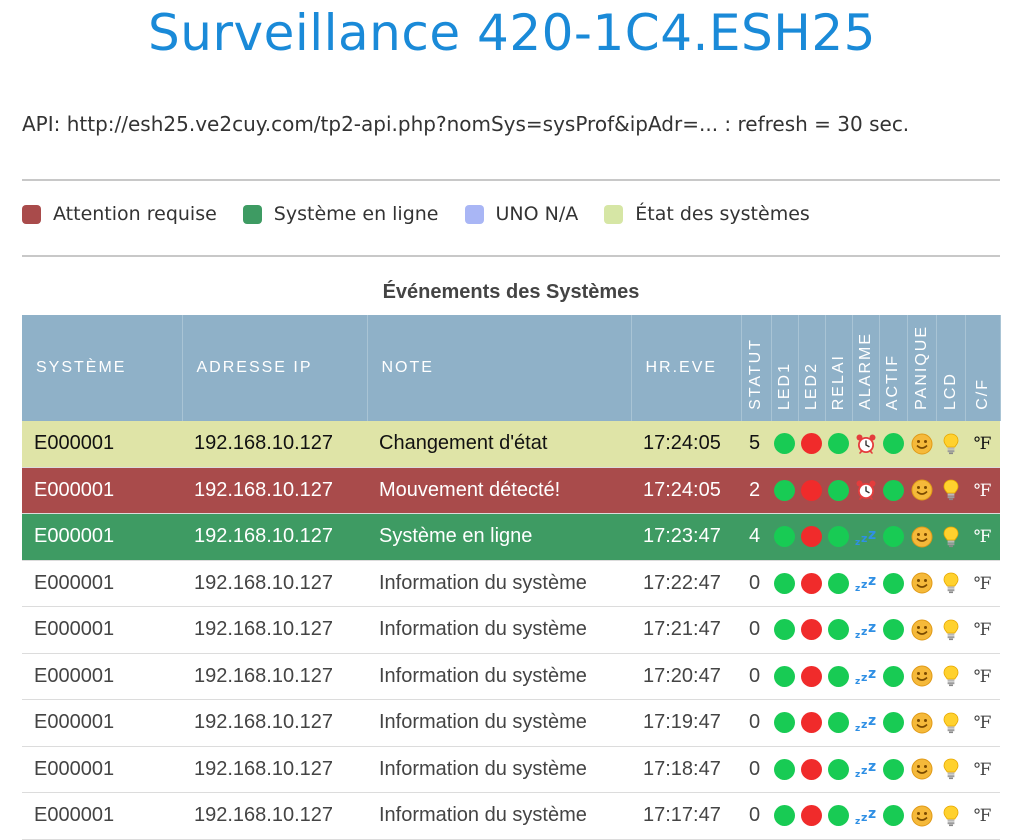 The width and height of the screenshot is (1024, 840). I want to click on header-led2: LED2, so click(811, 368).